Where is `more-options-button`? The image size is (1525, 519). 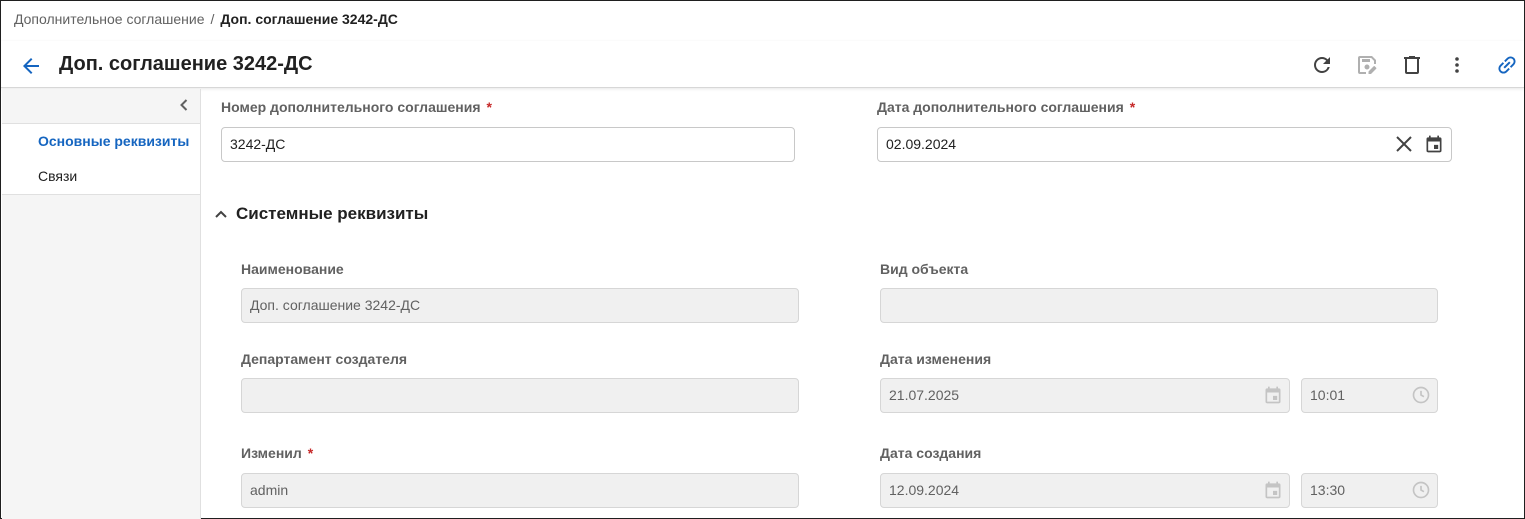 more-options-button is located at coordinates (1457, 65).